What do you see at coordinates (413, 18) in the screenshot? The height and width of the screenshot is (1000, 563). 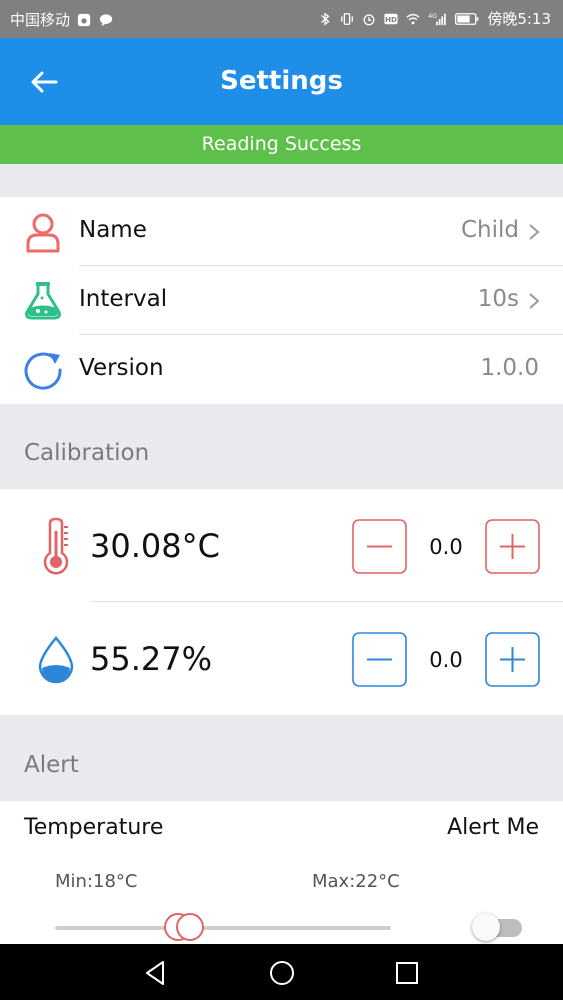 I see `wifi-icon` at bounding box center [413, 18].